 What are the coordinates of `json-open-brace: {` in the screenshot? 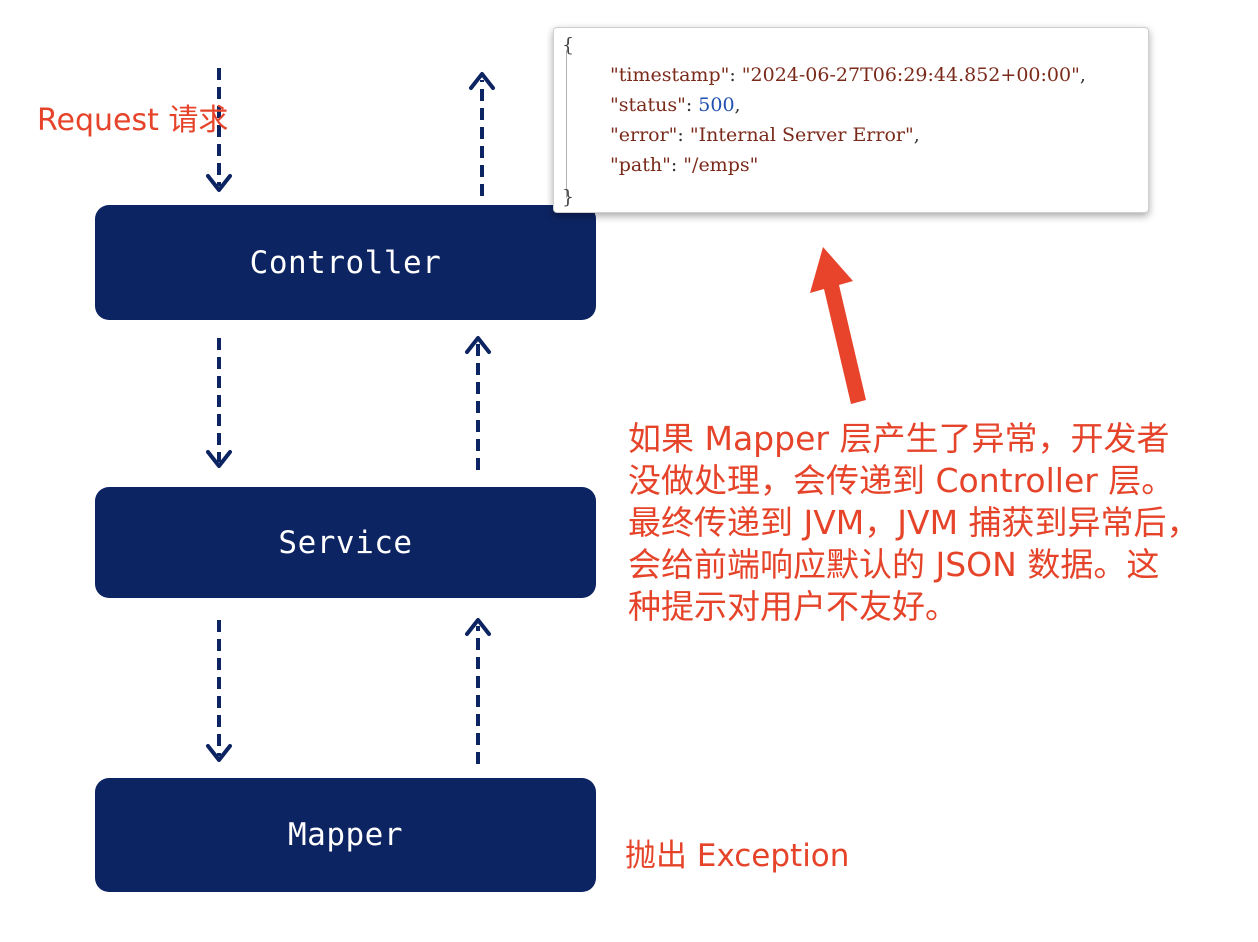 It's located at (568, 45).